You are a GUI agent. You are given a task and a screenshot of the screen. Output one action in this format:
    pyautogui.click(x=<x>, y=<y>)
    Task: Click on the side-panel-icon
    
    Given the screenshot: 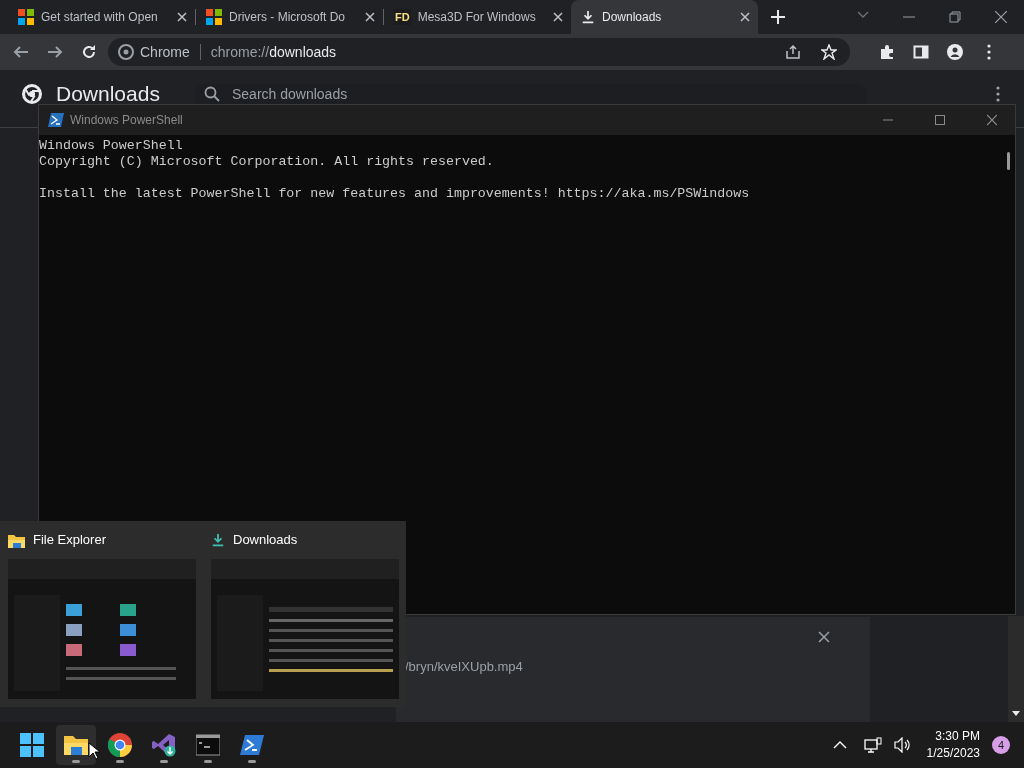 What is the action you would take?
    pyautogui.click(x=921, y=52)
    